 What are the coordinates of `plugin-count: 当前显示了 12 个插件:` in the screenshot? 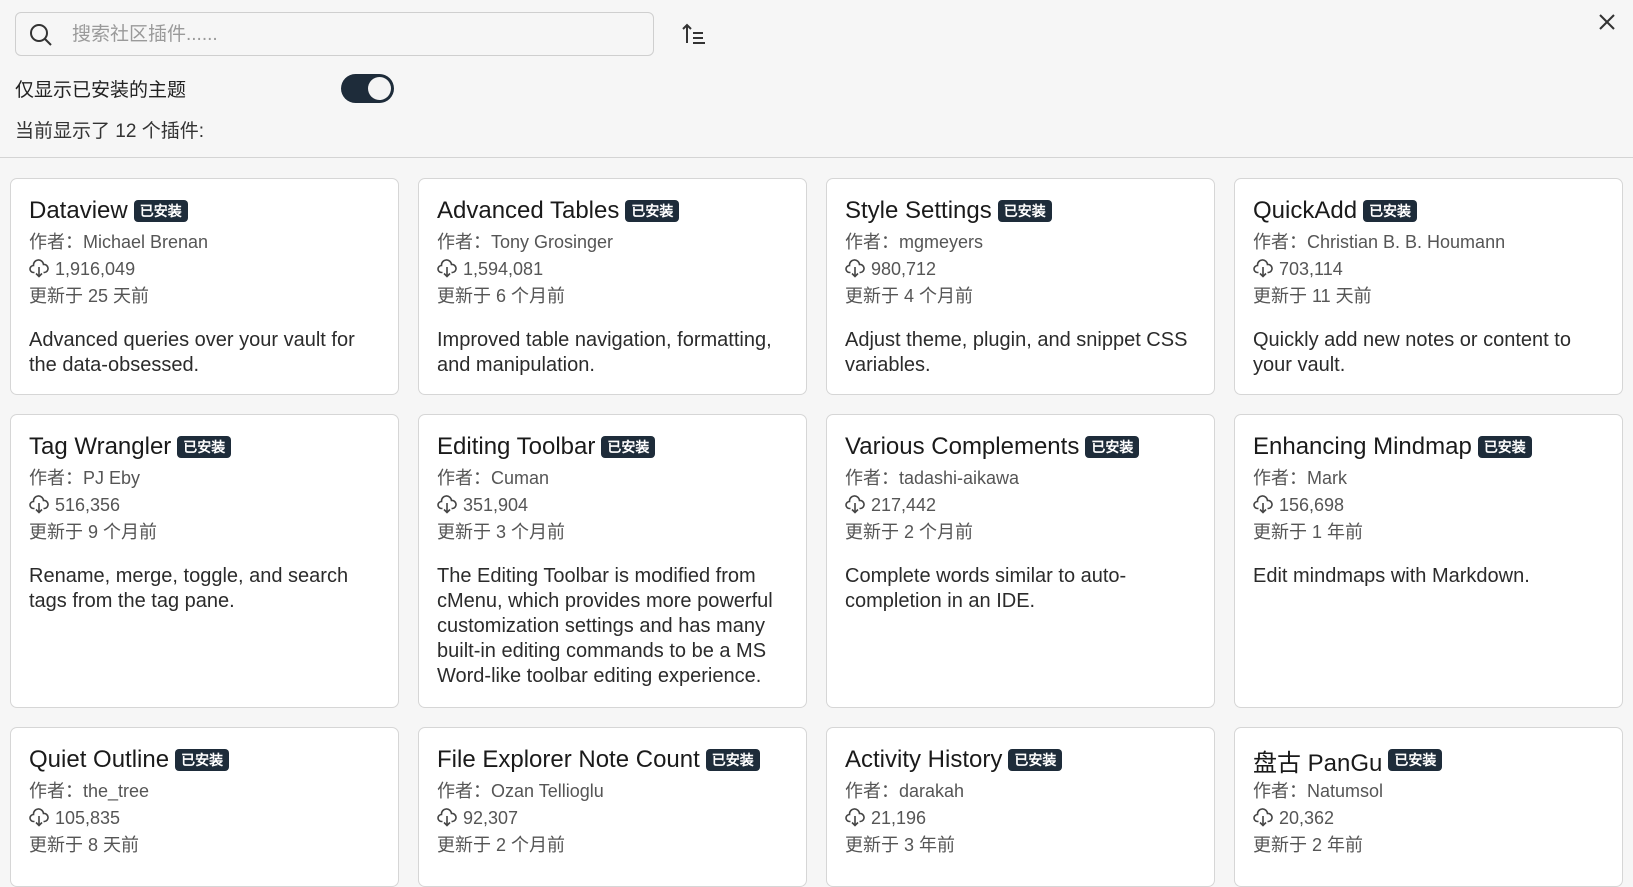 It's located at (109, 131).